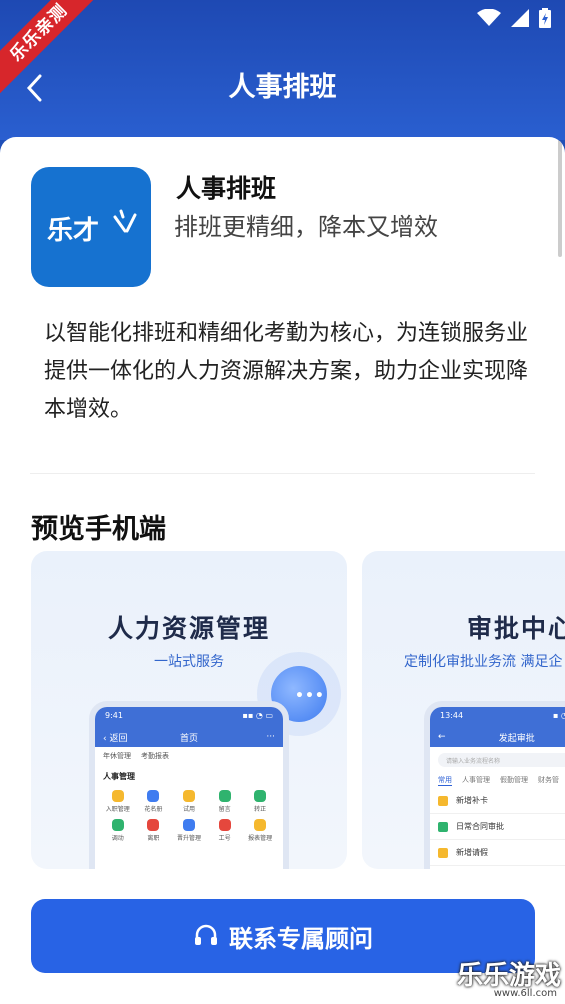 This screenshot has width=565, height=1004. Describe the element at coordinates (306, 227) in the screenshot. I see `app-slogan: 排班更精细，降本又增效` at that location.